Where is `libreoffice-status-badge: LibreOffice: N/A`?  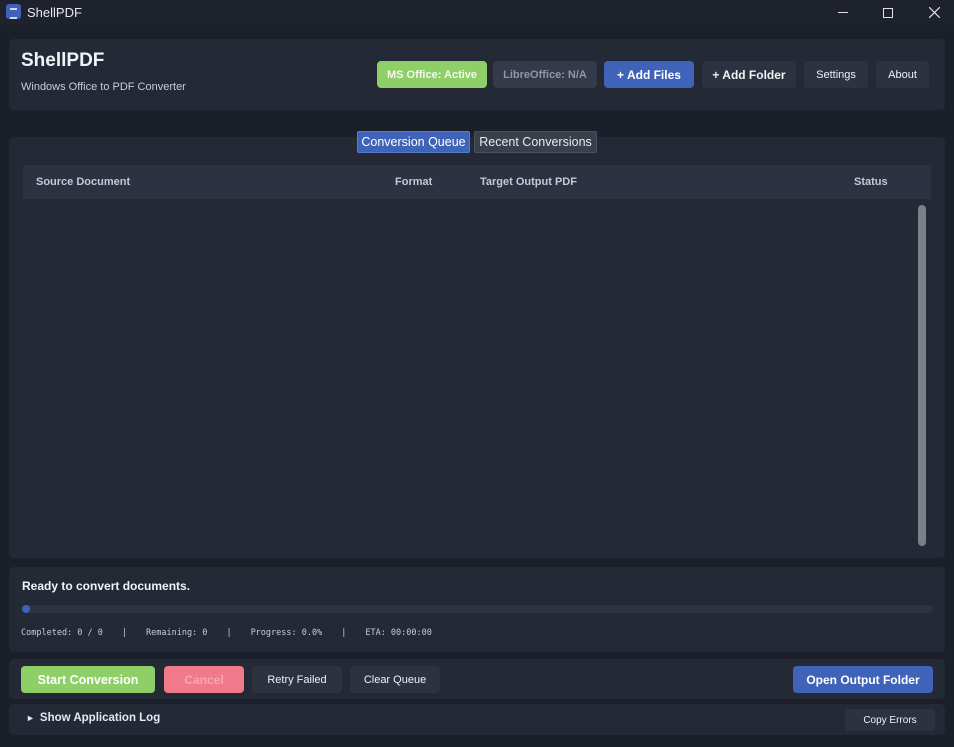
libreoffice-status-badge: LibreOffice: N/A is located at coordinates (545, 74).